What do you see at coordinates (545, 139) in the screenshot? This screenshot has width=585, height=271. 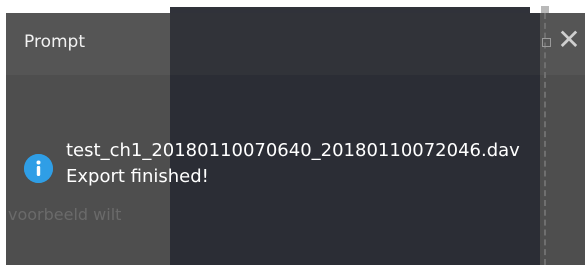 I see `dashed-divider` at bounding box center [545, 139].